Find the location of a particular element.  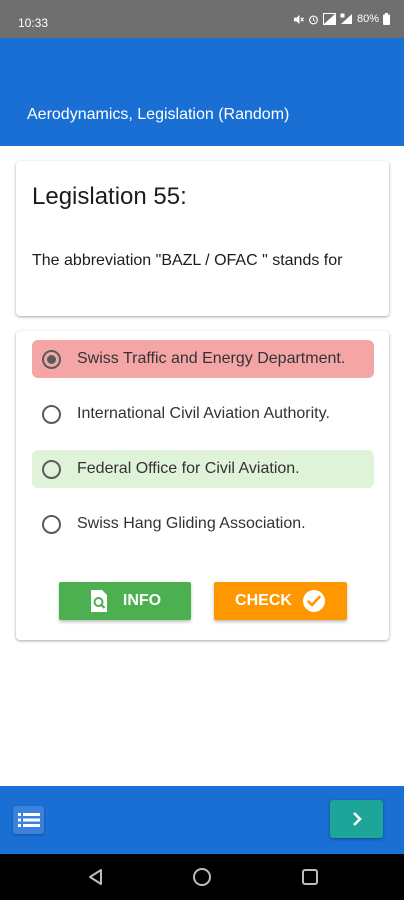

check-circle-icon is located at coordinates (313, 601).